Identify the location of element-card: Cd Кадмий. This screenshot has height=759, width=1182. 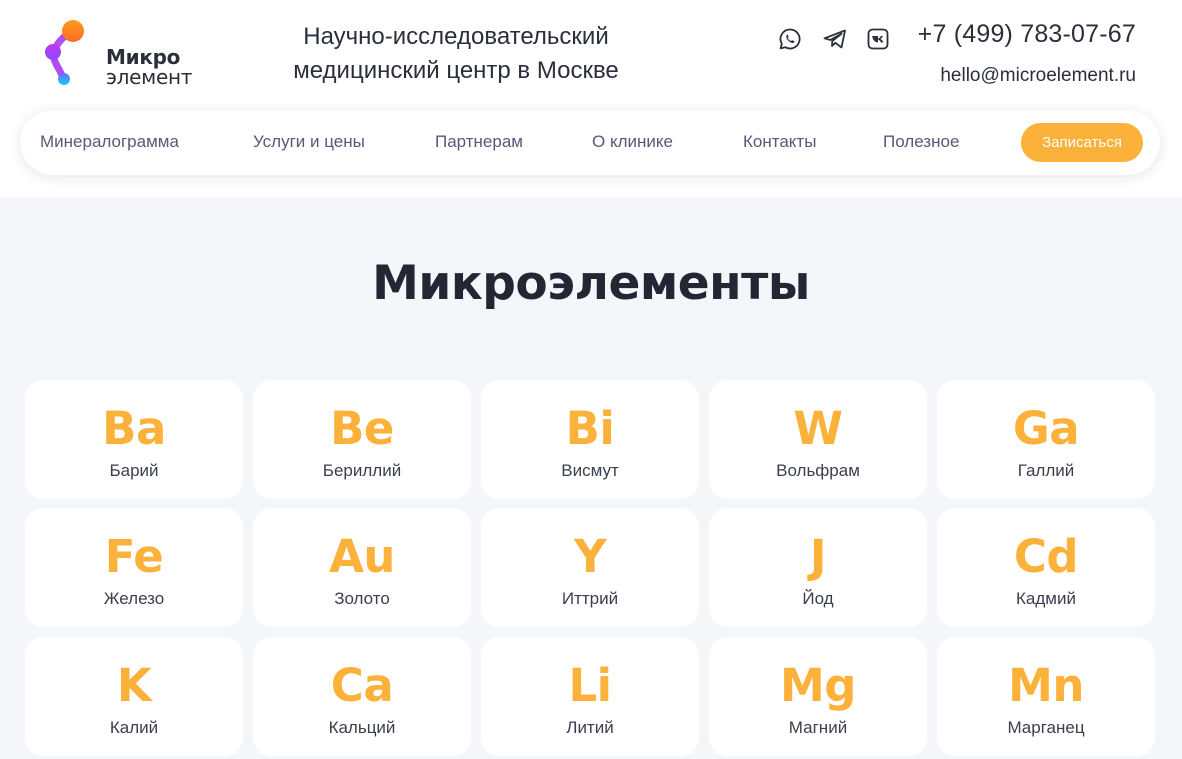
(1046, 567).